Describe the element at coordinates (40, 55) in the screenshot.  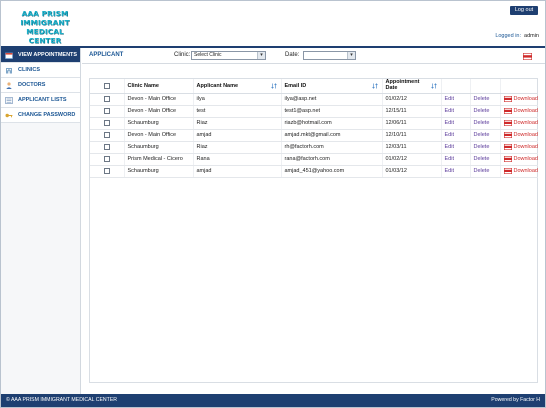
I see `sidebar-item-view-appointments: VIEW APPOINTMENTS` at that location.